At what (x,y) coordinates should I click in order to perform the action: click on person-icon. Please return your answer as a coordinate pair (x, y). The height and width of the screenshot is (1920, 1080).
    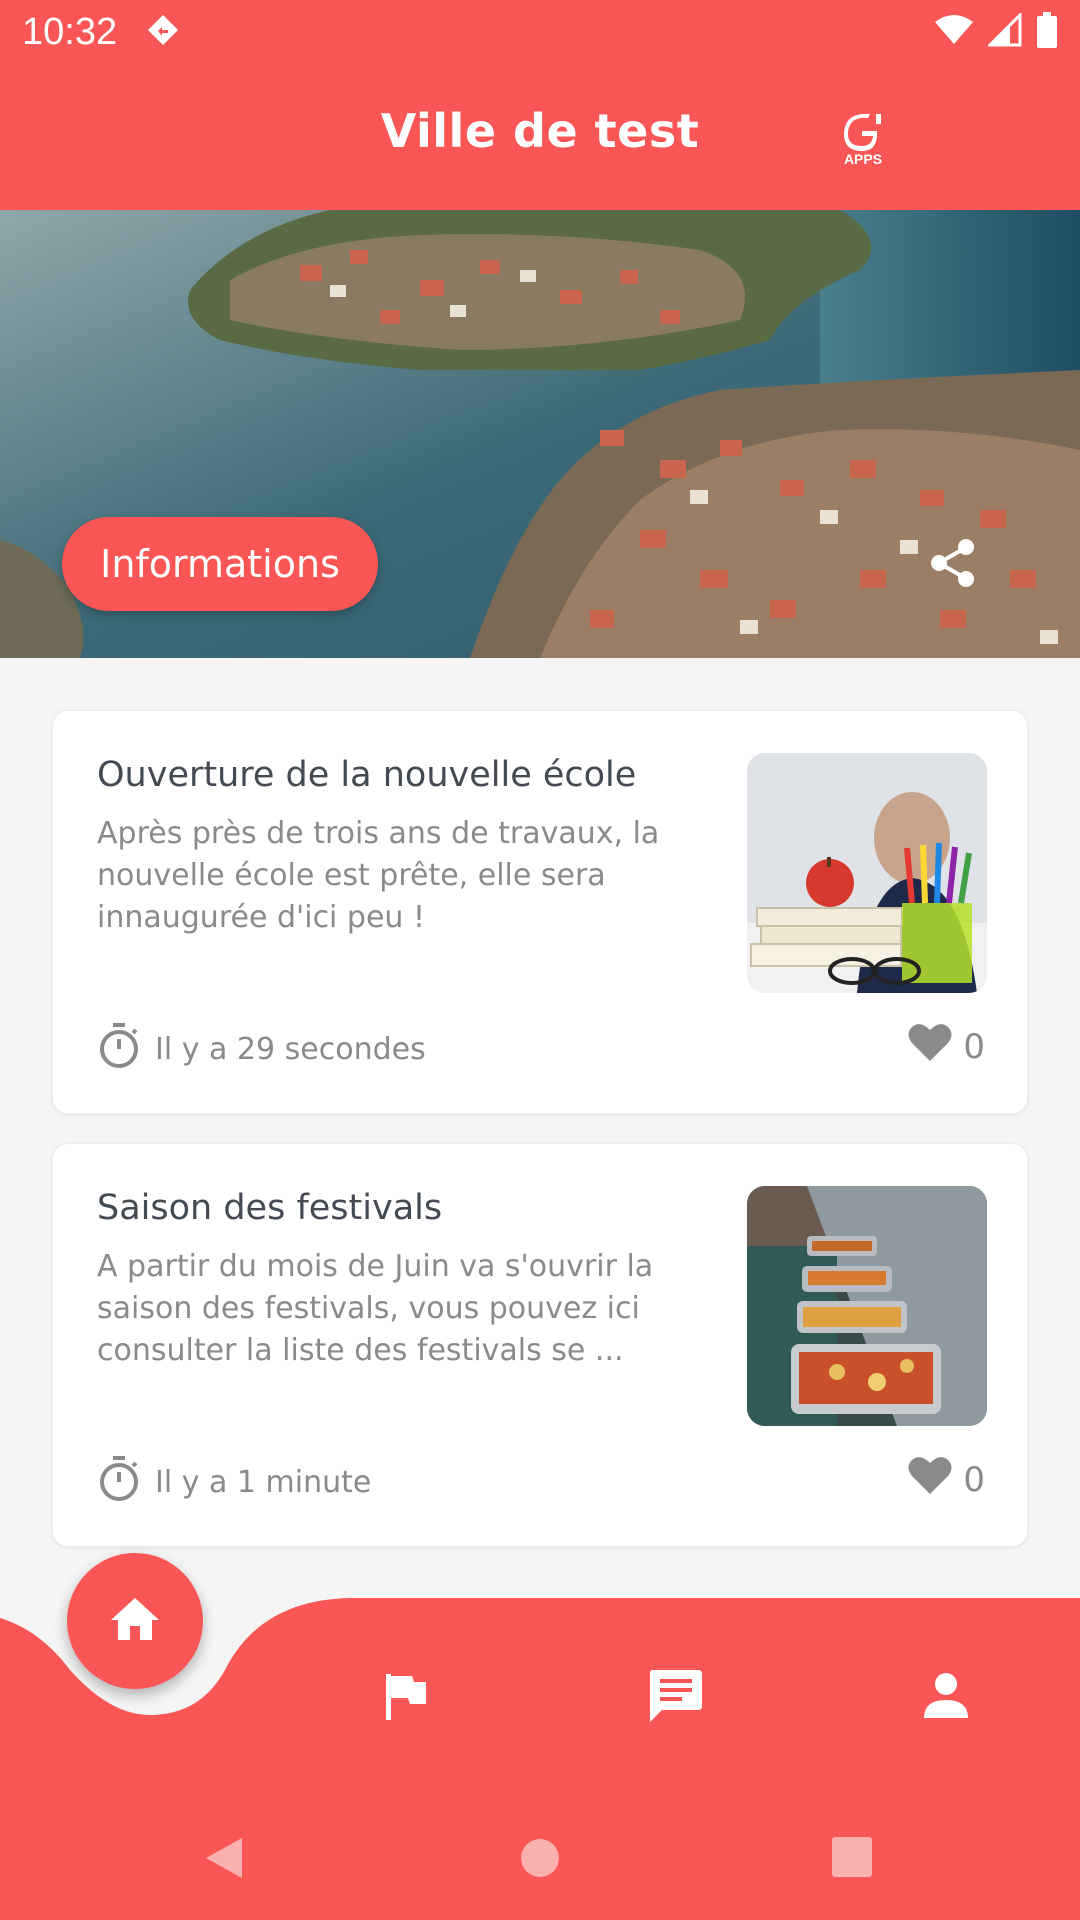
    Looking at the image, I should click on (946, 1700).